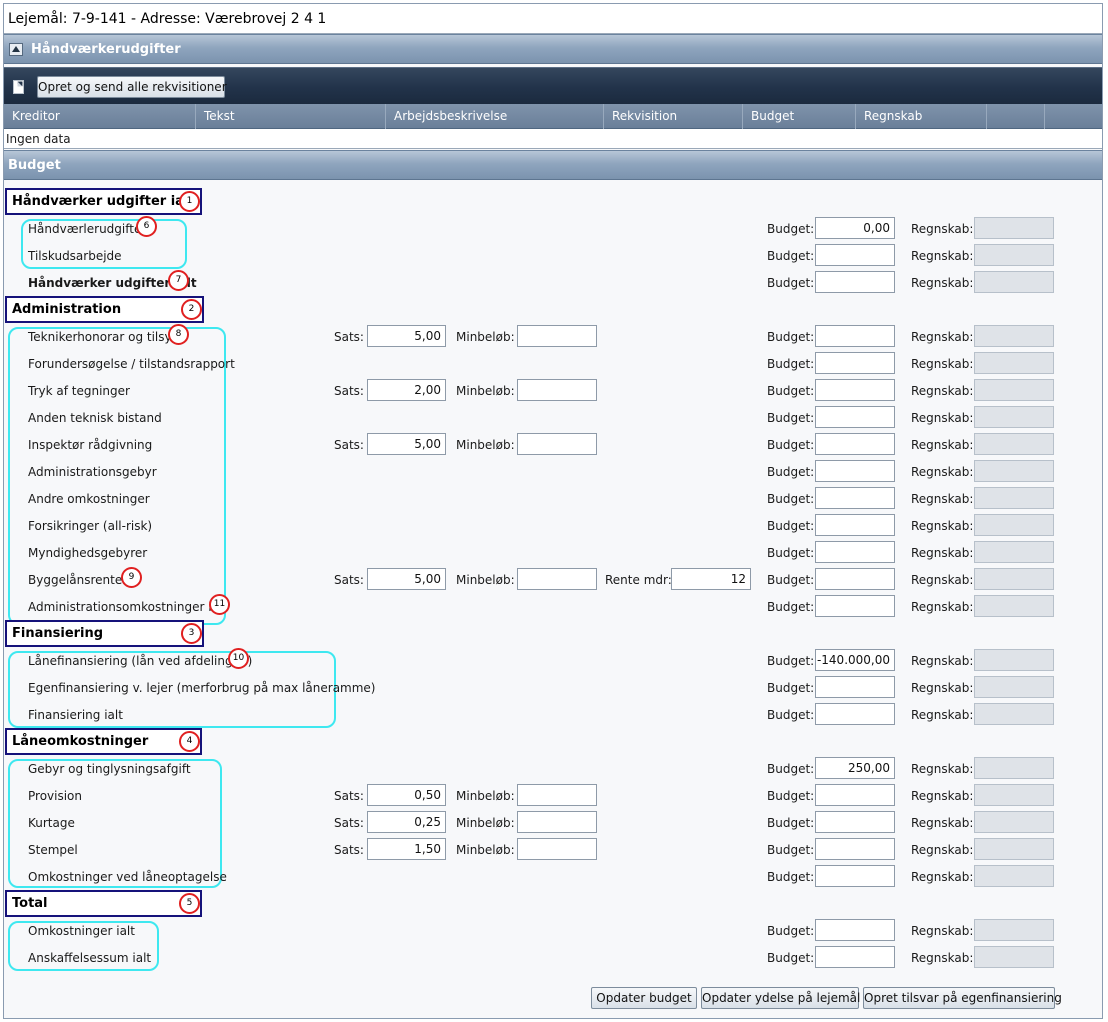  I want to click on budget-input-omkostninger-ved-laaneoptagelse, so click(855, 876).